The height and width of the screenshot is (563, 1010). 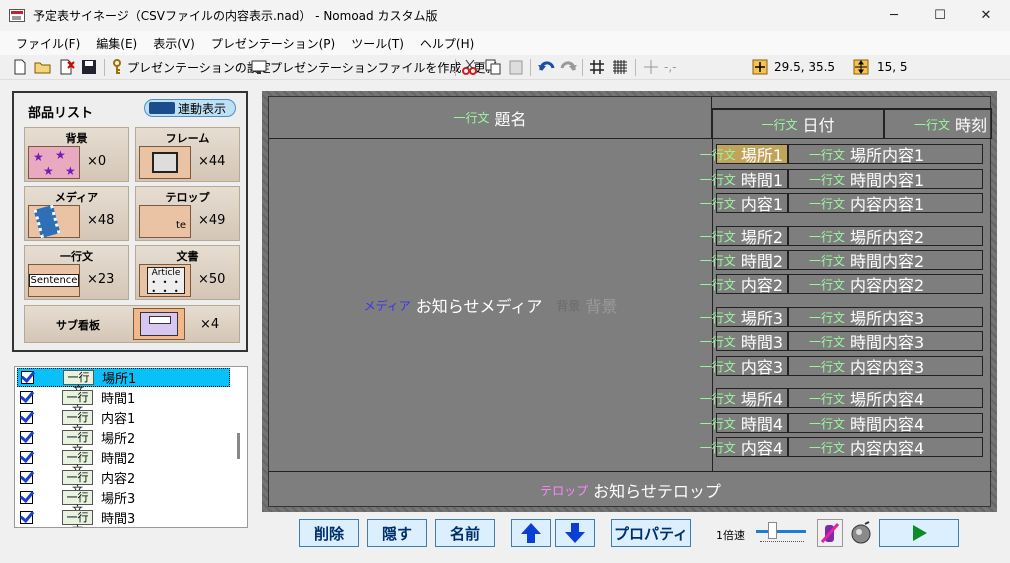 I want to click on maximize-button: ☐, so click(x=940, y=15).